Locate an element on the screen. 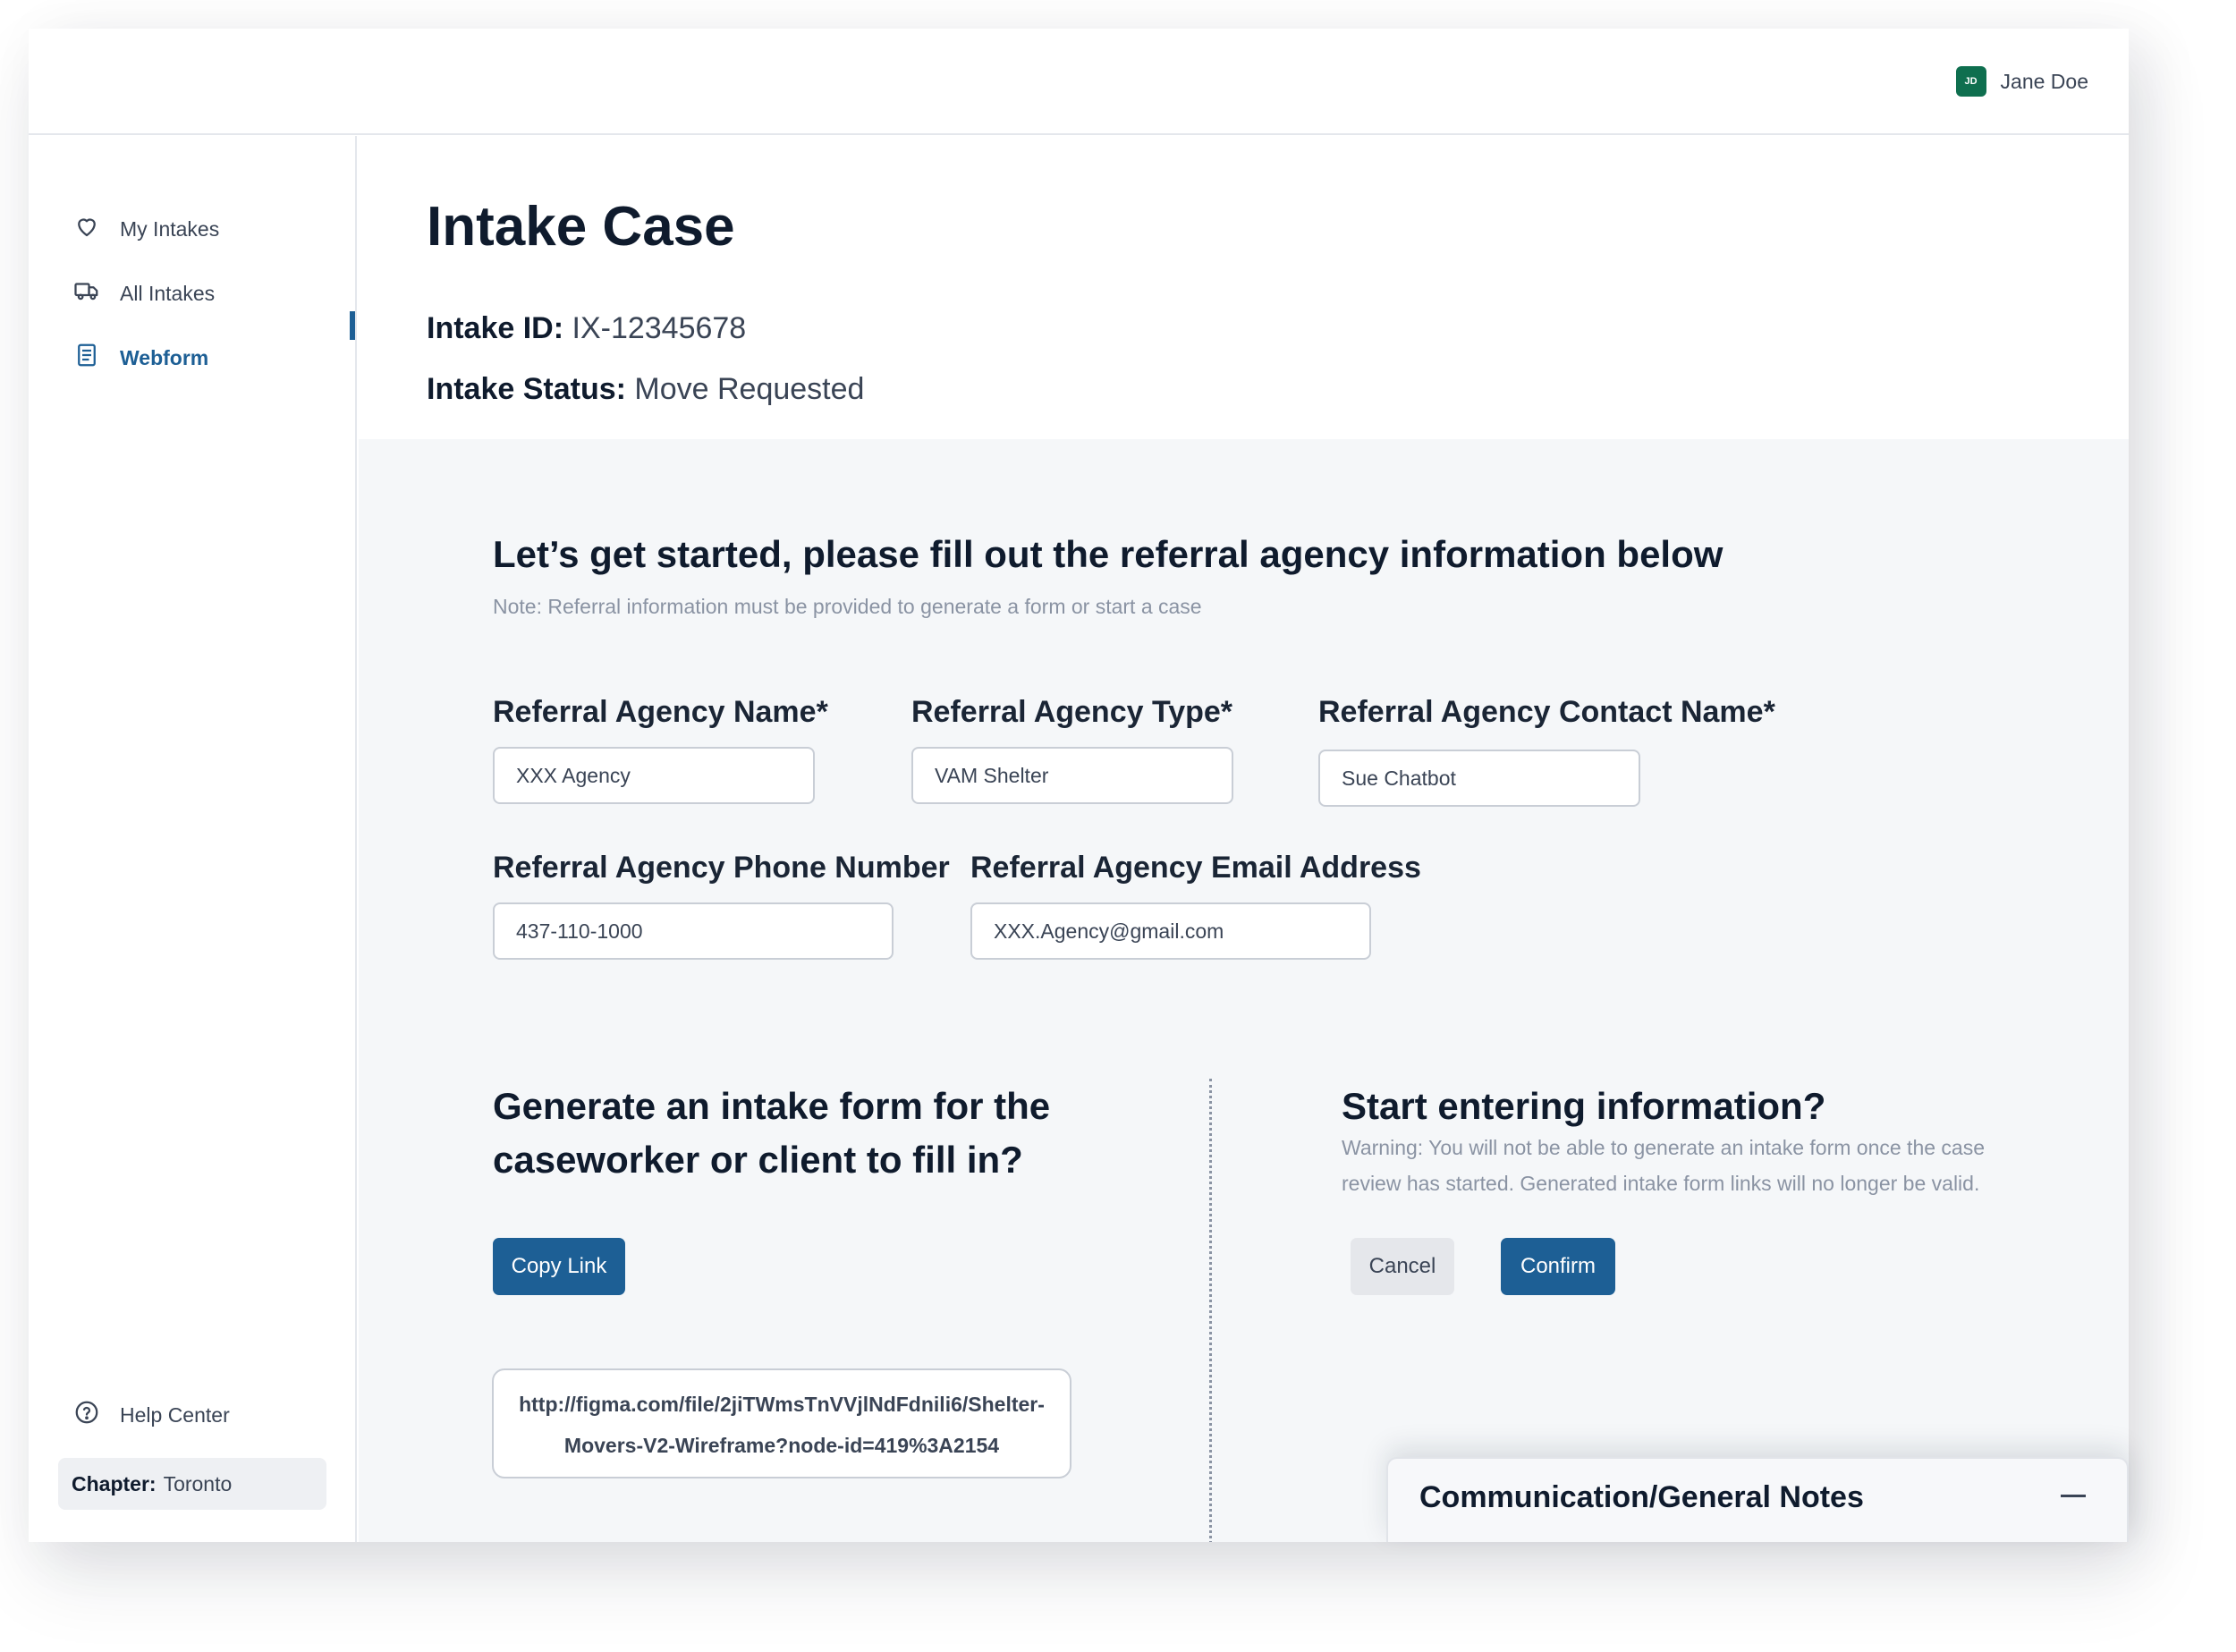  chapter-badge: Chapter: Toronto is located at coordinates (192, 1484).